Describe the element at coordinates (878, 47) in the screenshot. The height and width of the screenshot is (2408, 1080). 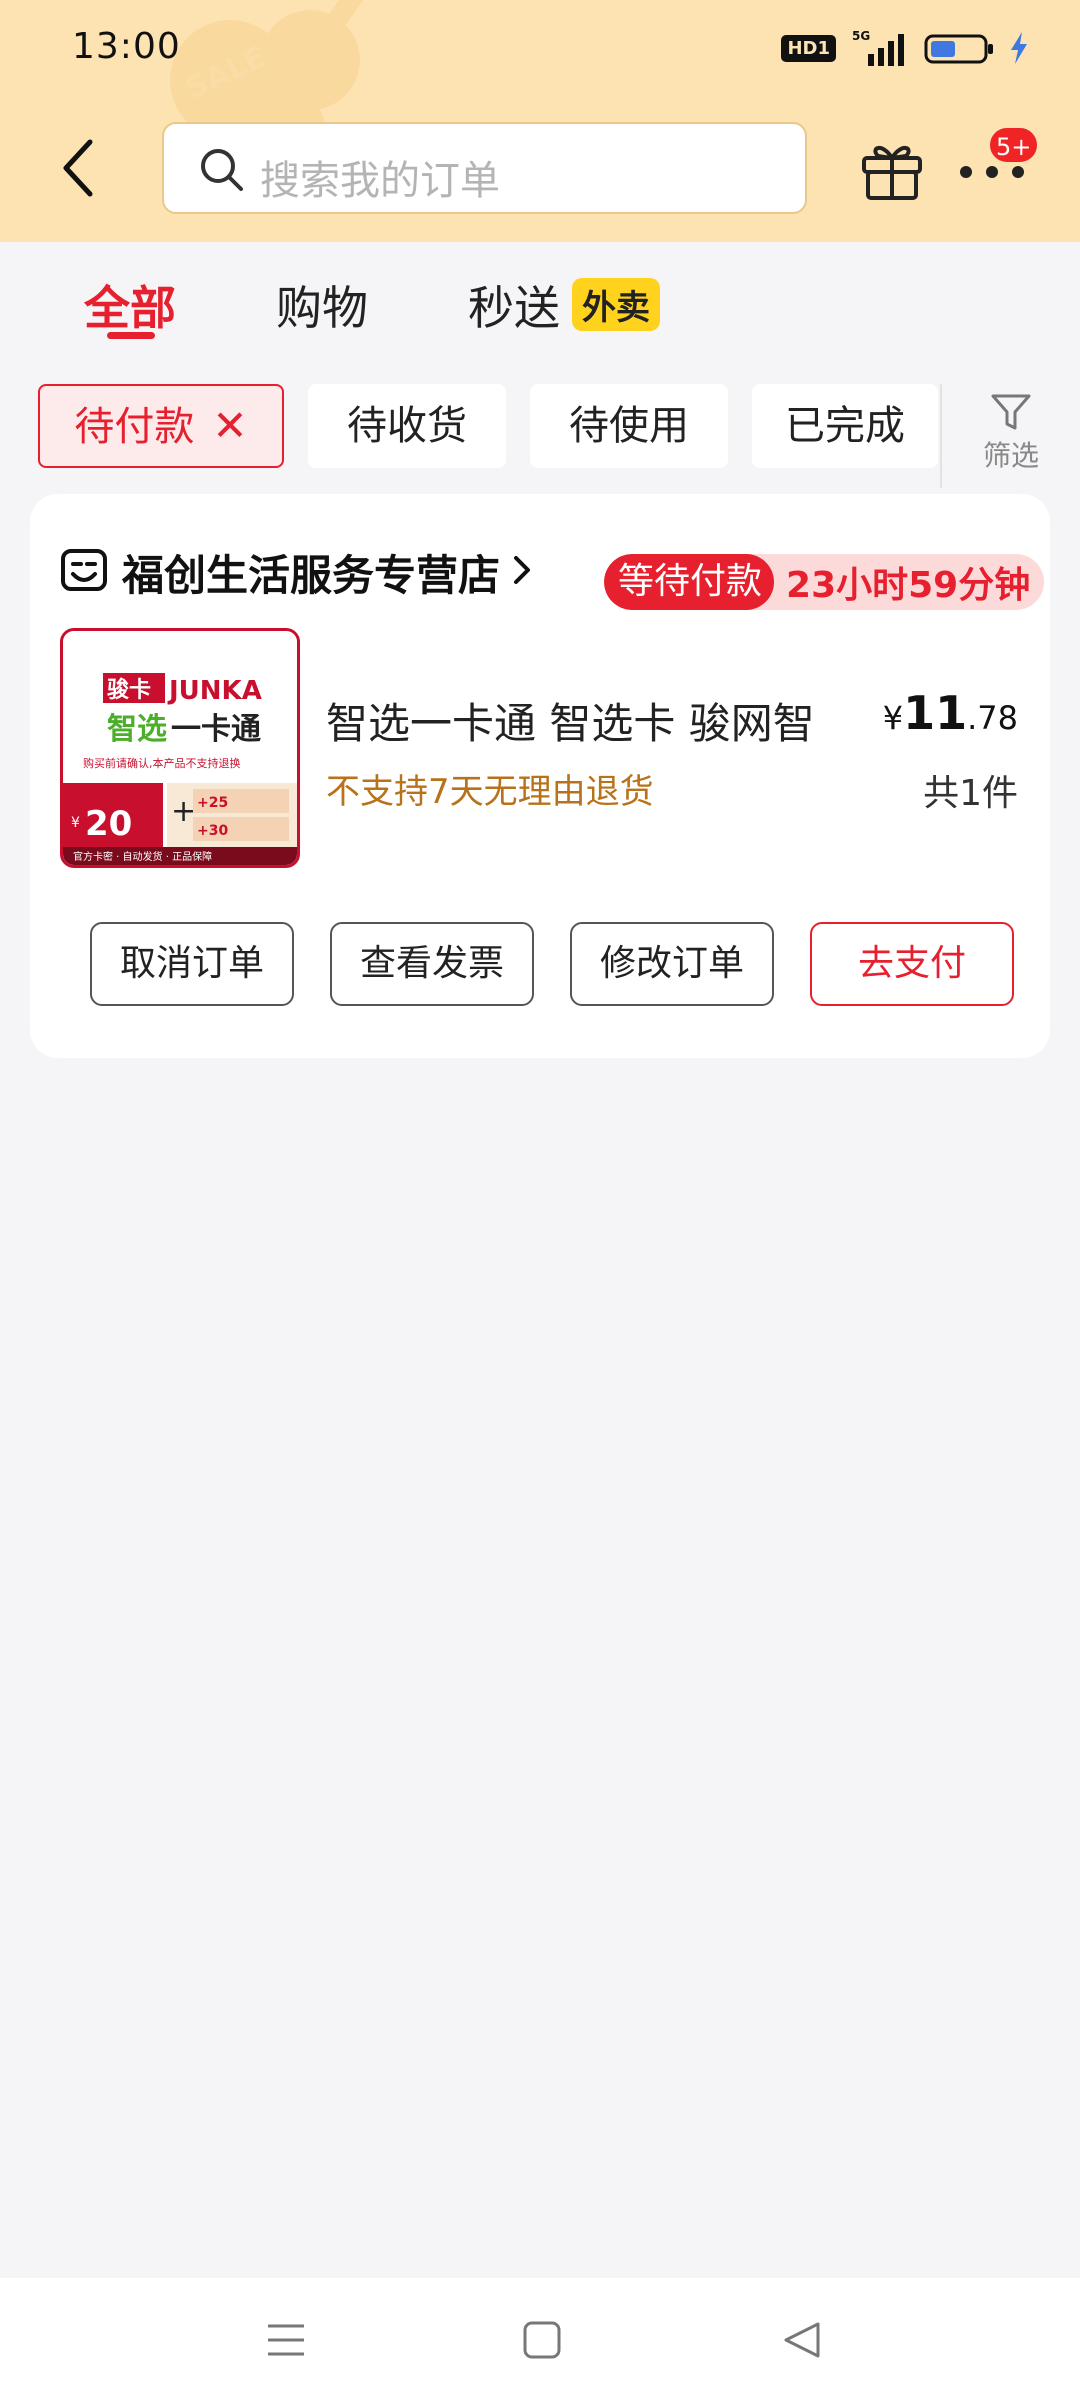
I see `signal-icon: 5G` at that location.